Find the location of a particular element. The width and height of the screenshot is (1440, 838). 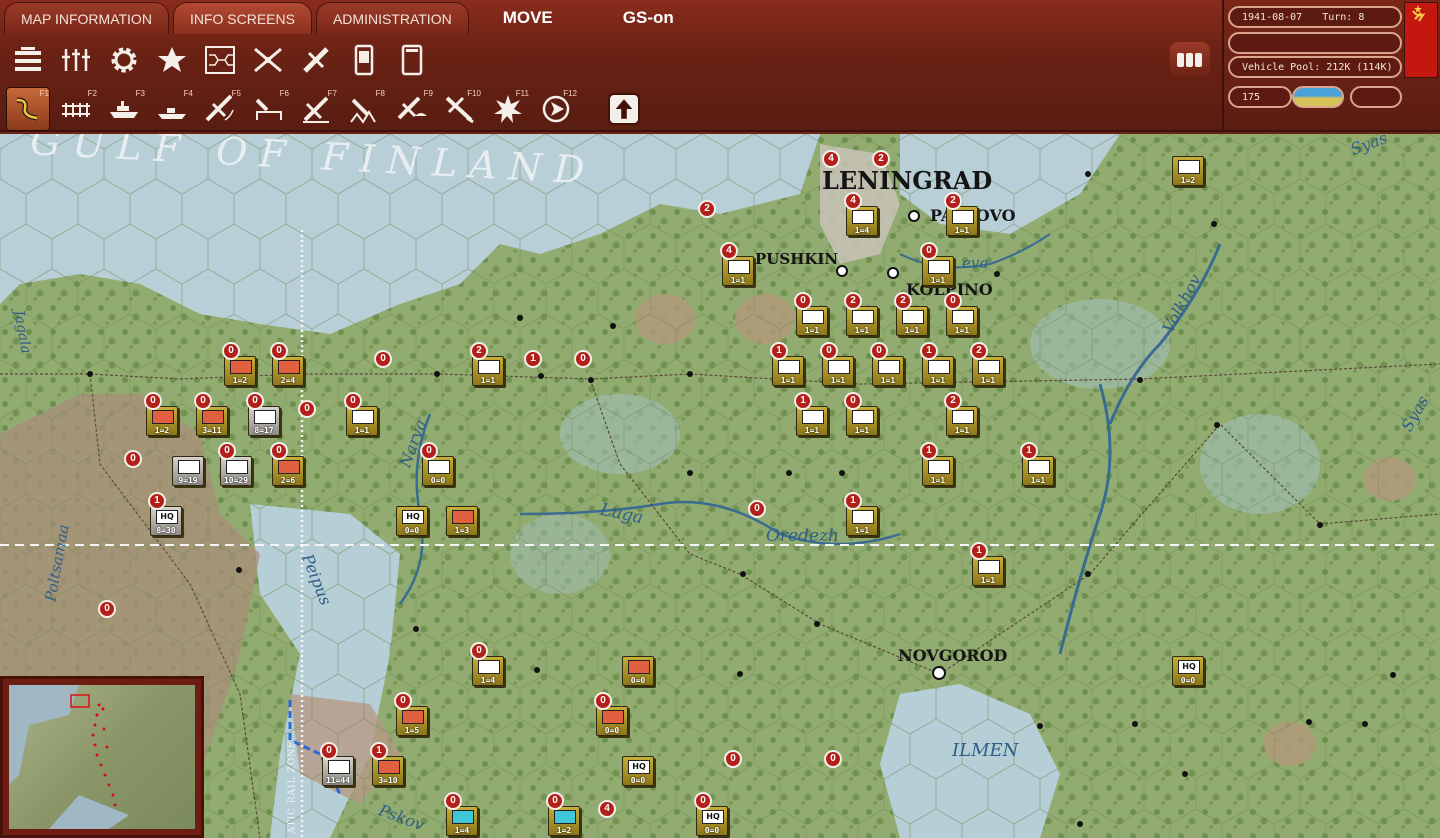

settings-button is located at coordinates (124, 60).